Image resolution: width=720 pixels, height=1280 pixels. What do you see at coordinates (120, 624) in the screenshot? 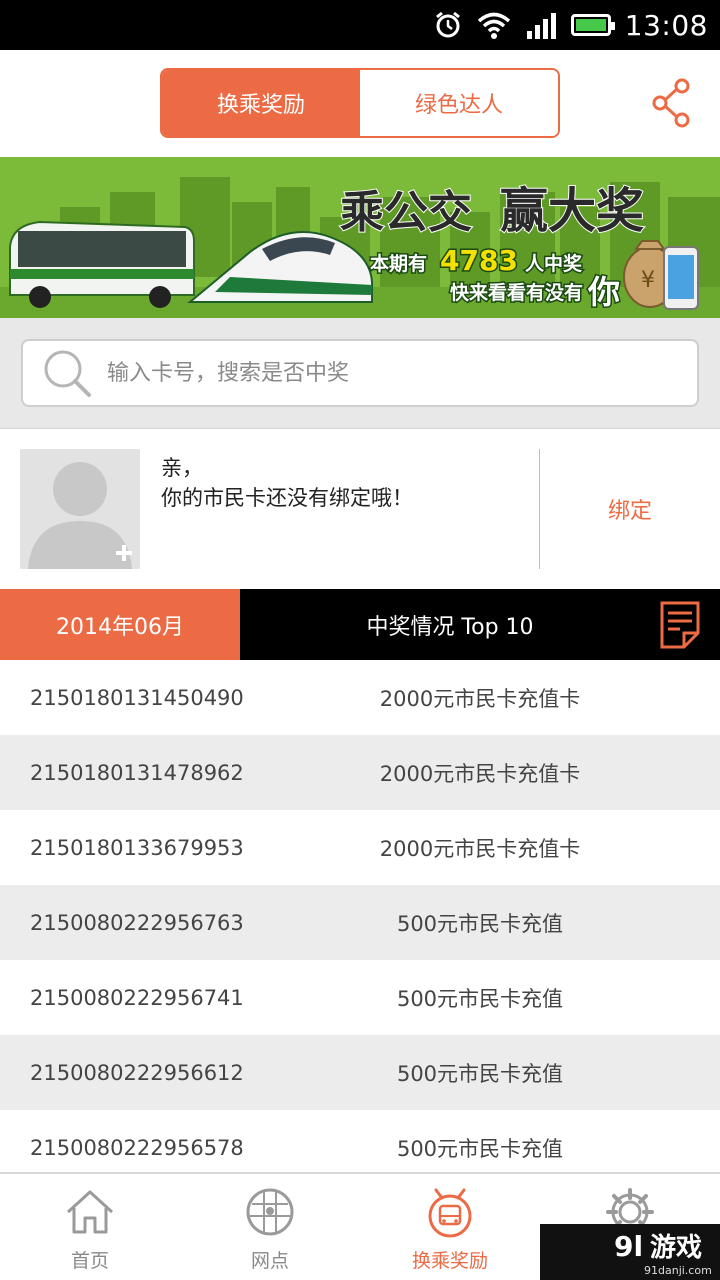
I see `month-selector: 2014年06月` at bounding box center [120, 624].